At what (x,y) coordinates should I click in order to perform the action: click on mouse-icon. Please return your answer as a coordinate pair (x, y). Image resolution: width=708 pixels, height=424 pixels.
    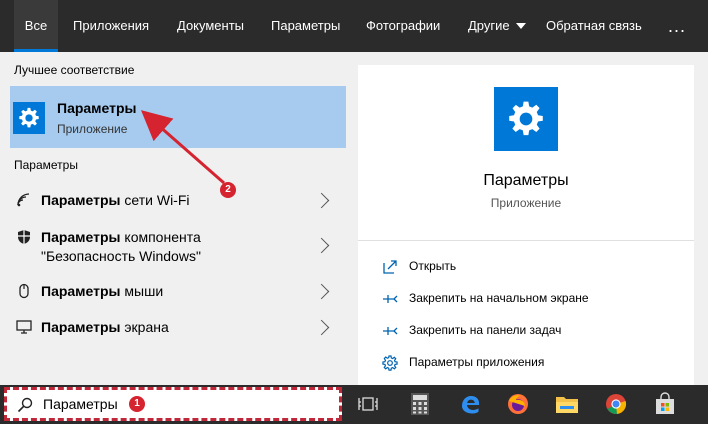
    Looking at the image, I should click on (24, 291).